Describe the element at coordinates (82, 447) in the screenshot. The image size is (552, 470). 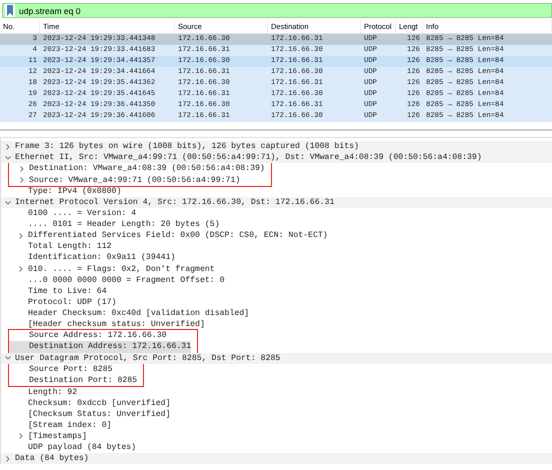
I see `detail-line: UDP payload (84 bytes)` at that location.